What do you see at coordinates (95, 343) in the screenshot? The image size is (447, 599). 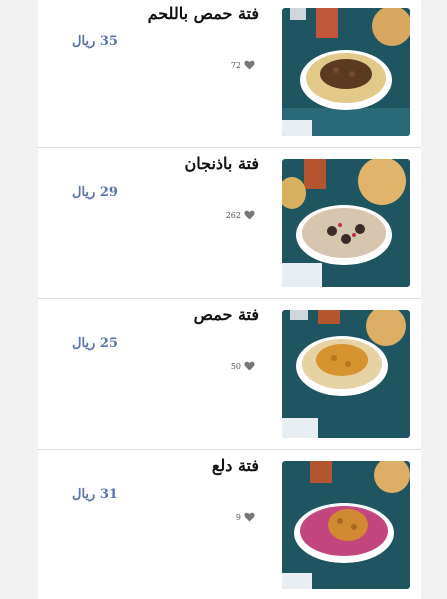 I see `dish-price: 25 ريال` at bounding box center [95, 343].